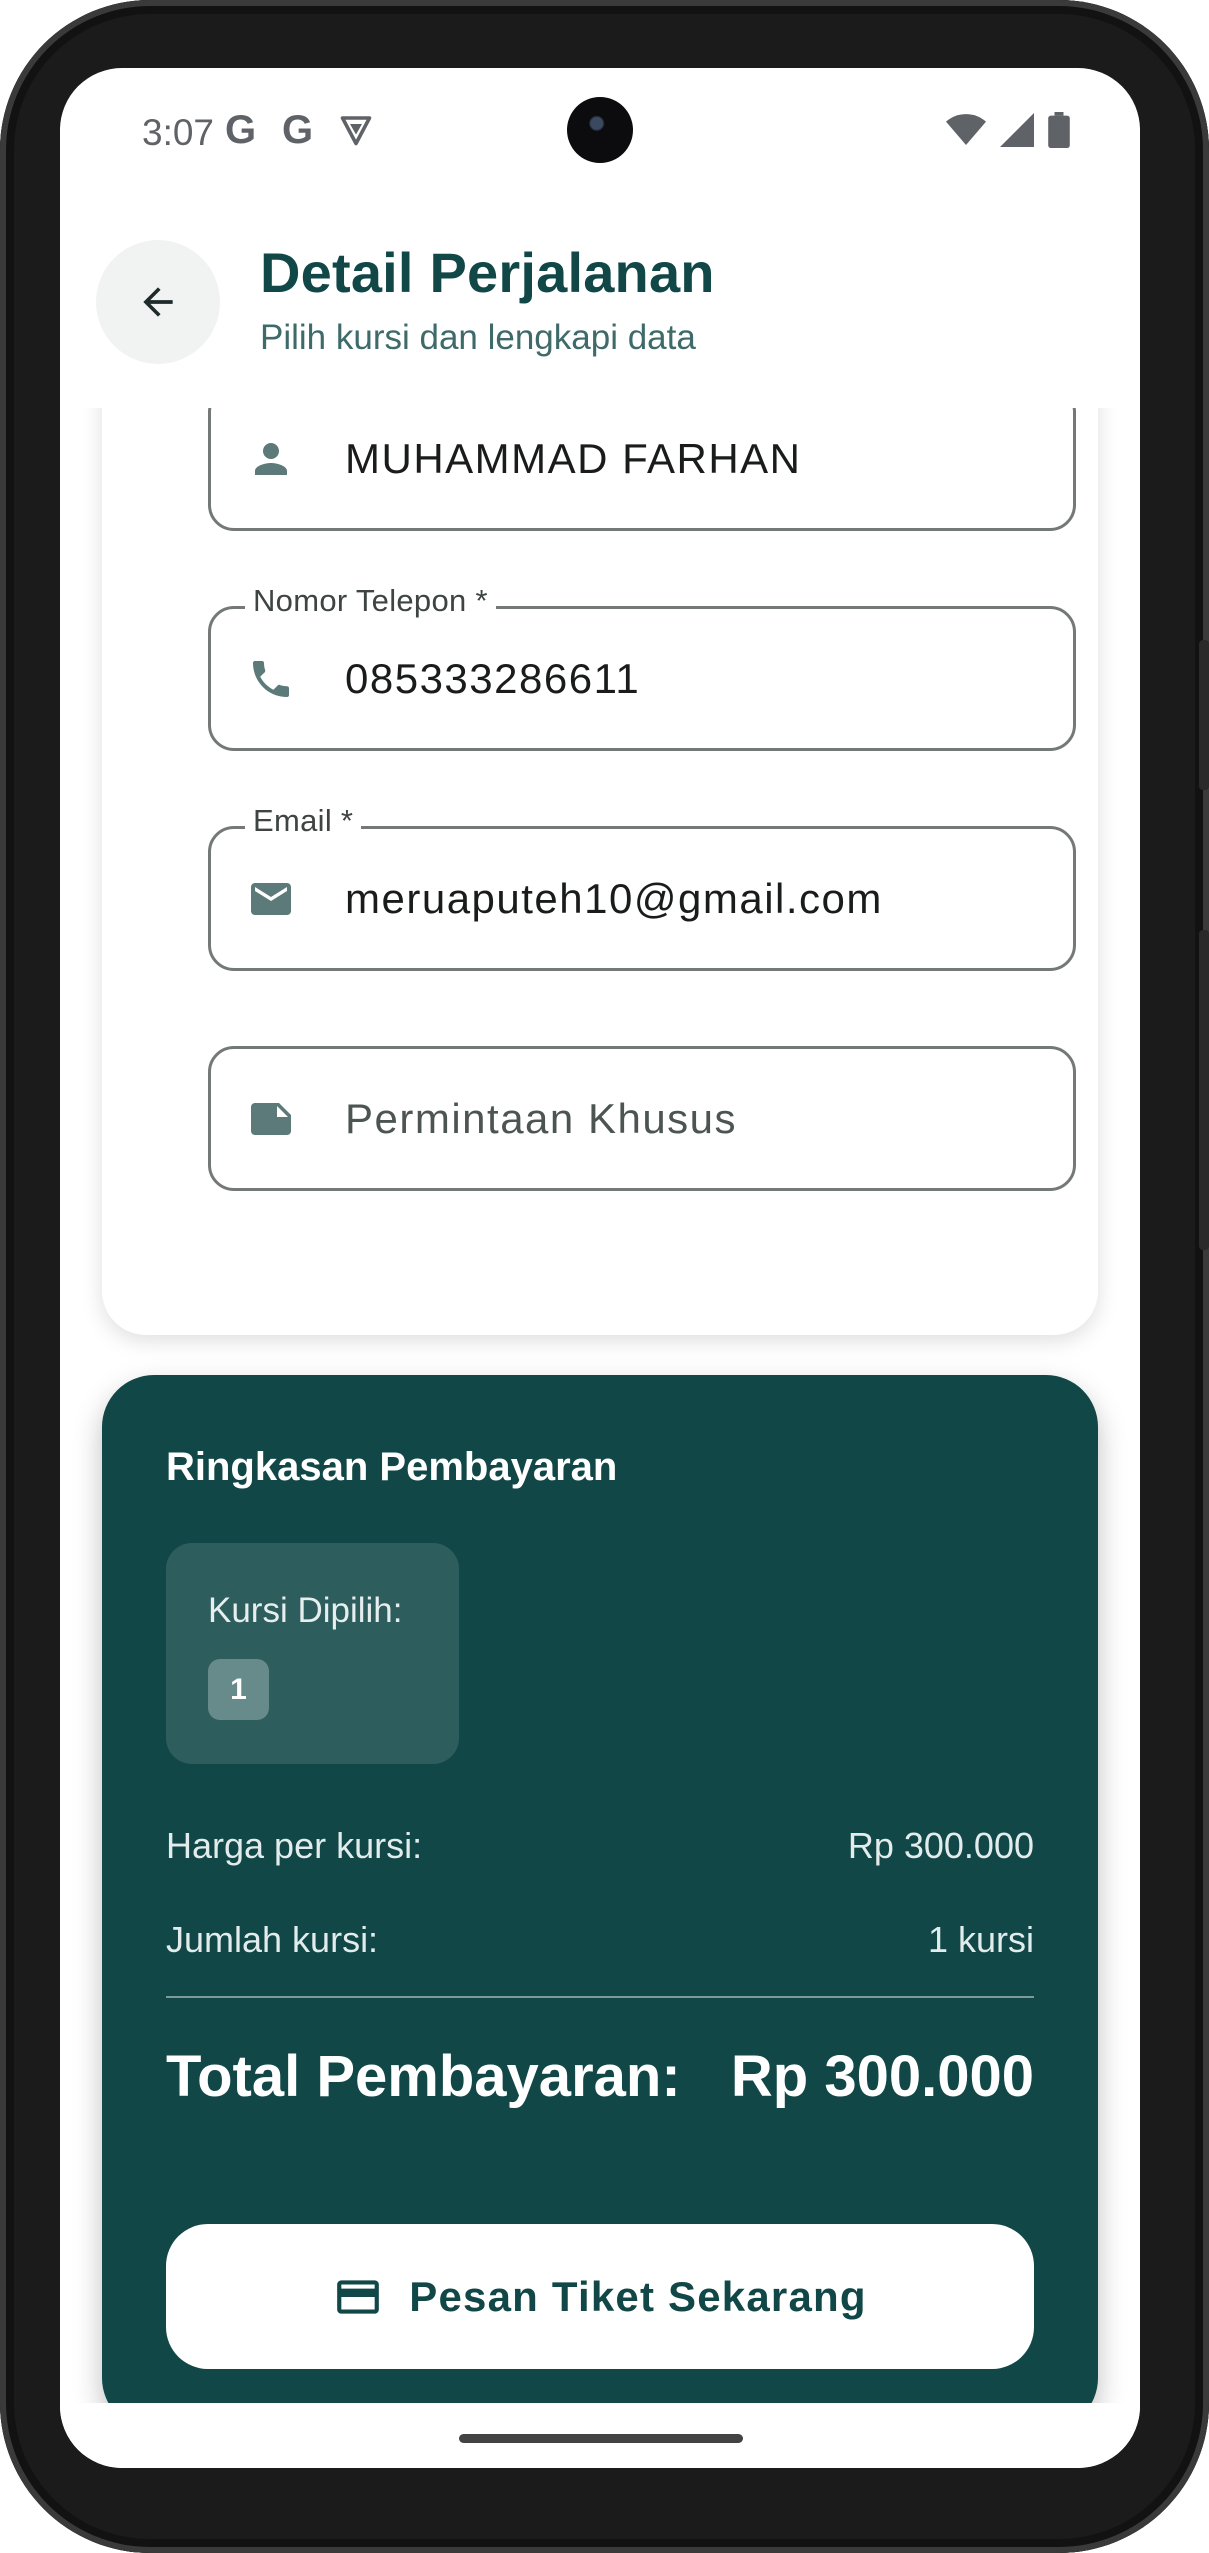  I want to click on power-button, so click(1204, 715).